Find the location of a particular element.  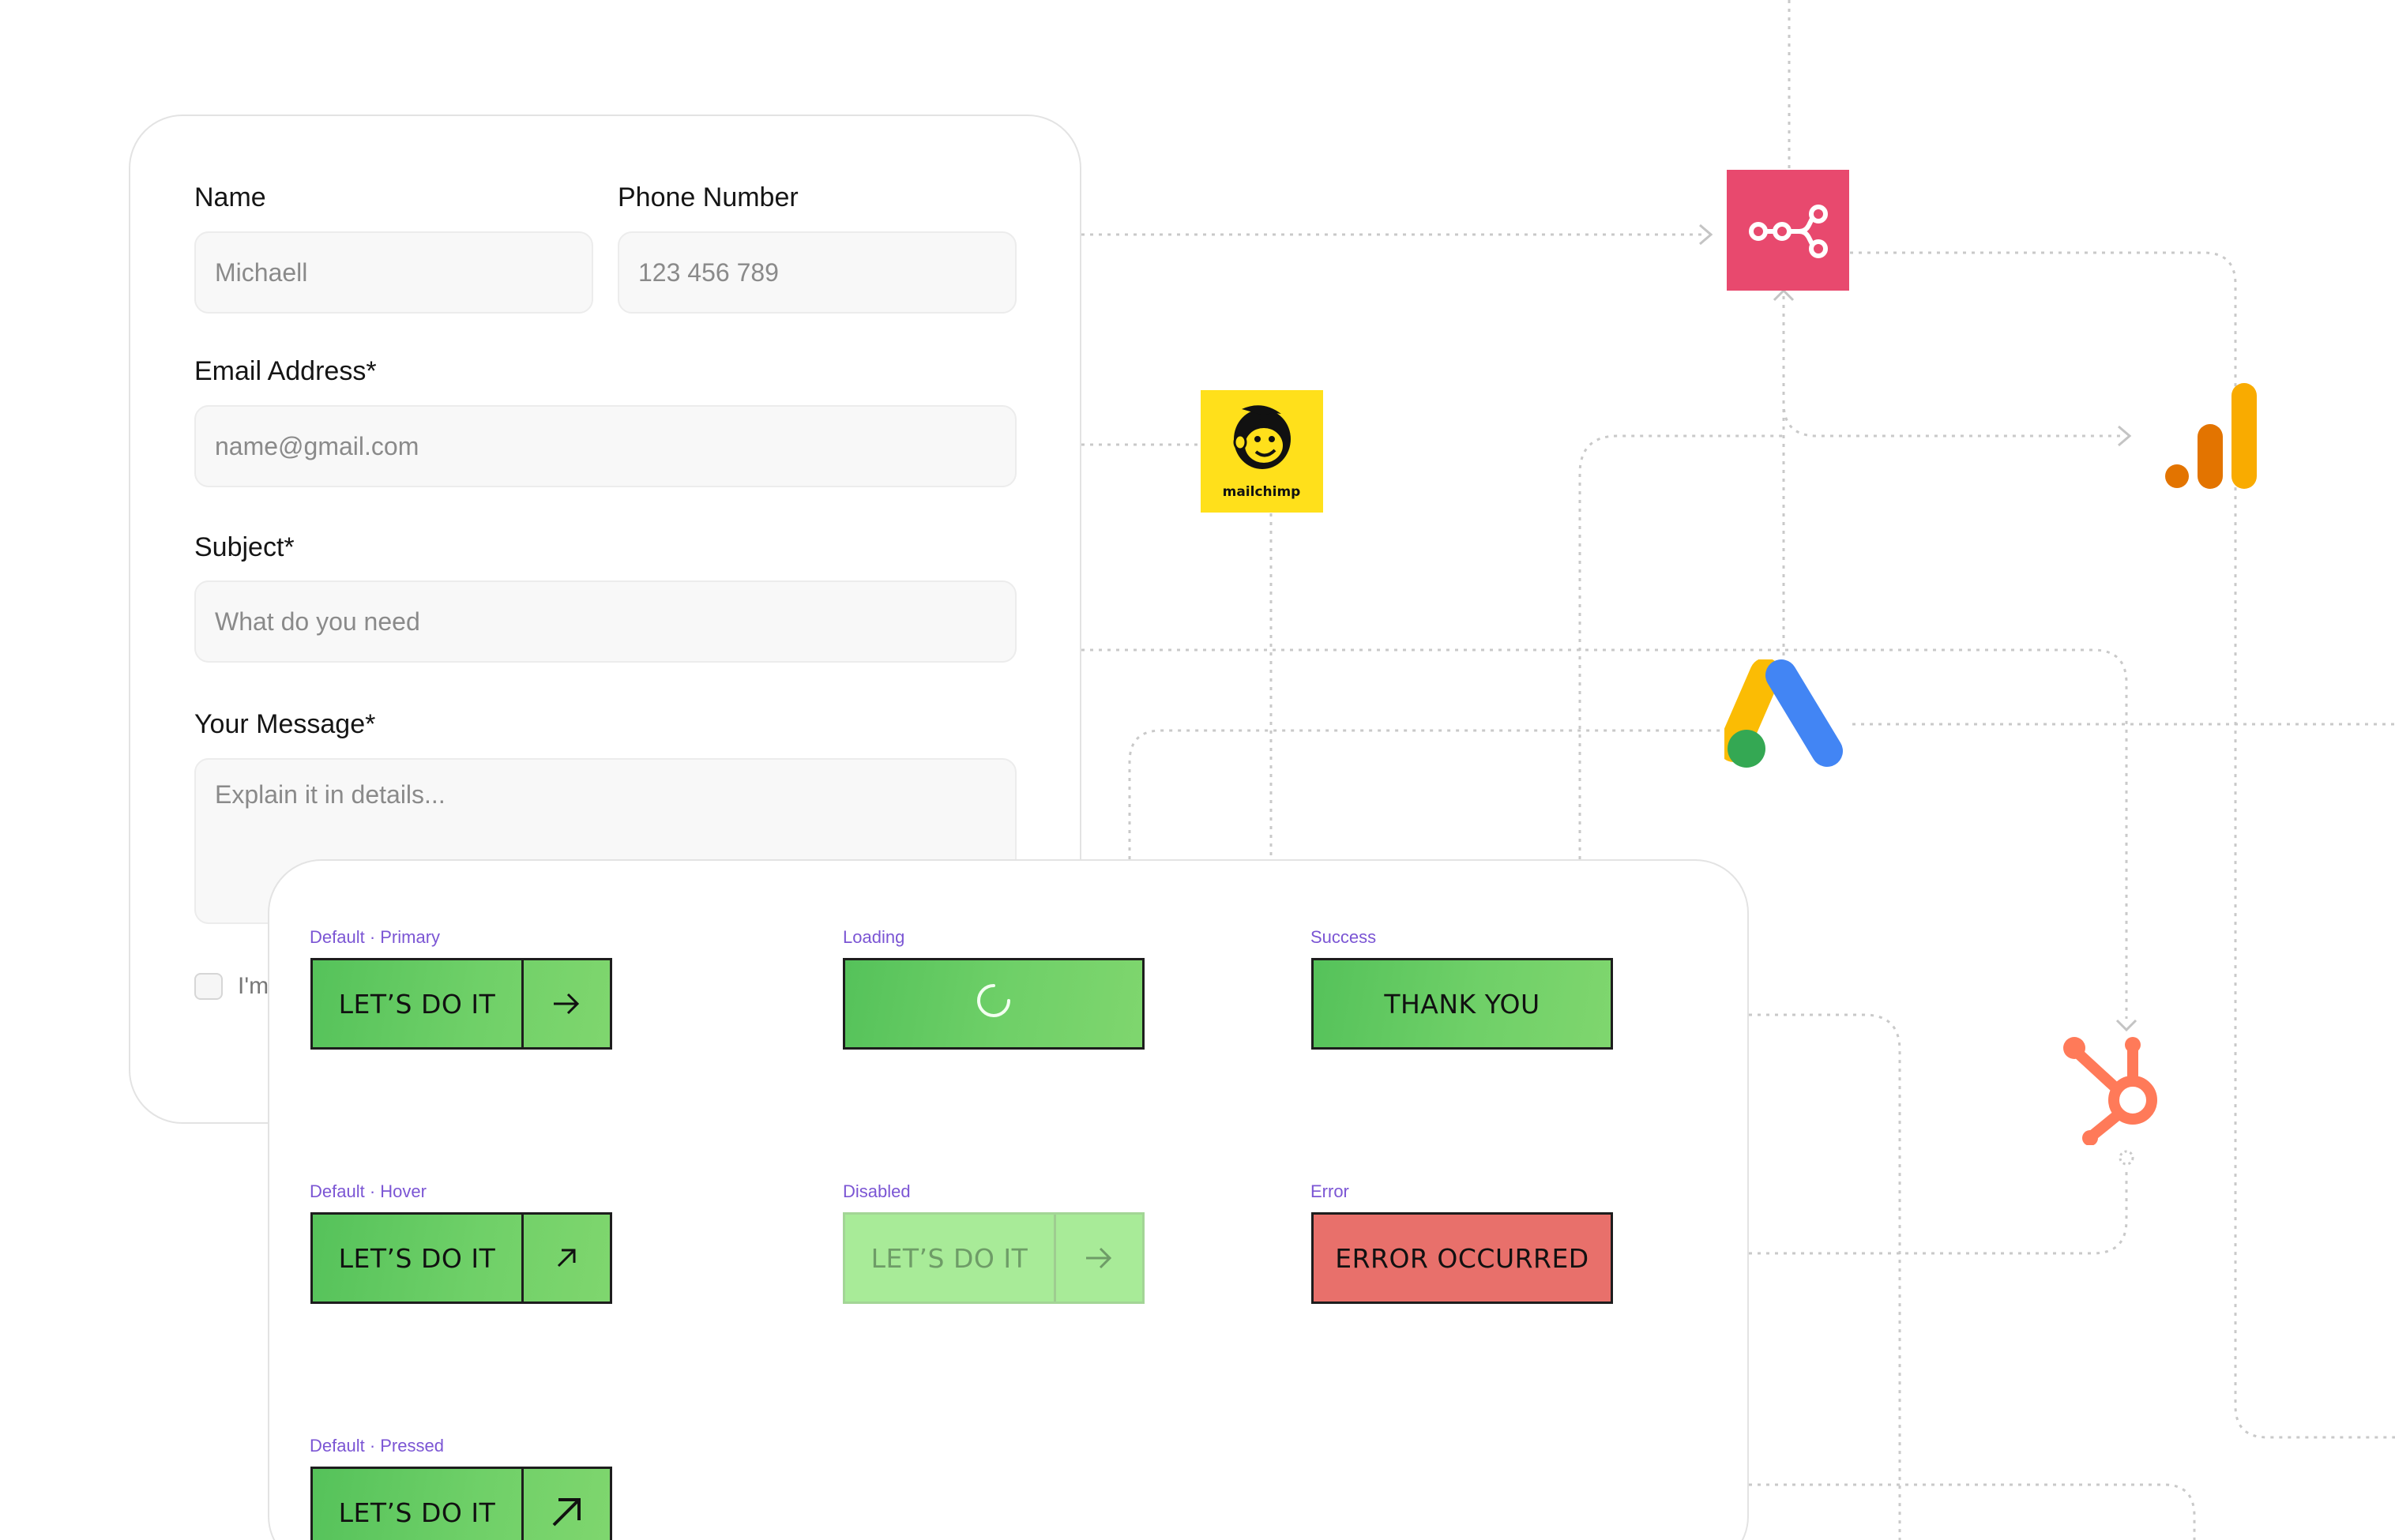

thank-you-button: THANK YOU is located at coordinates (1462, 1004).